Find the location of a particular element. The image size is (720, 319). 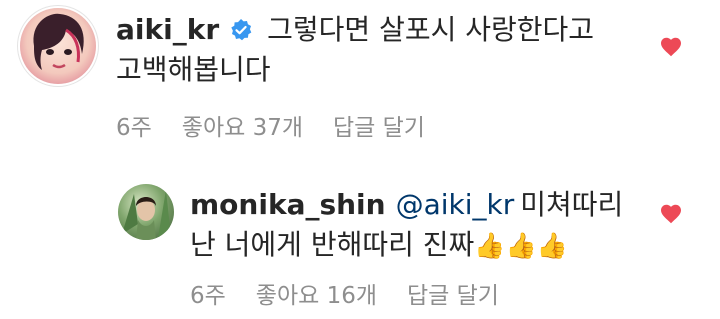

likes-count: 좋아요 16개 is located at coordinates (316, 296).